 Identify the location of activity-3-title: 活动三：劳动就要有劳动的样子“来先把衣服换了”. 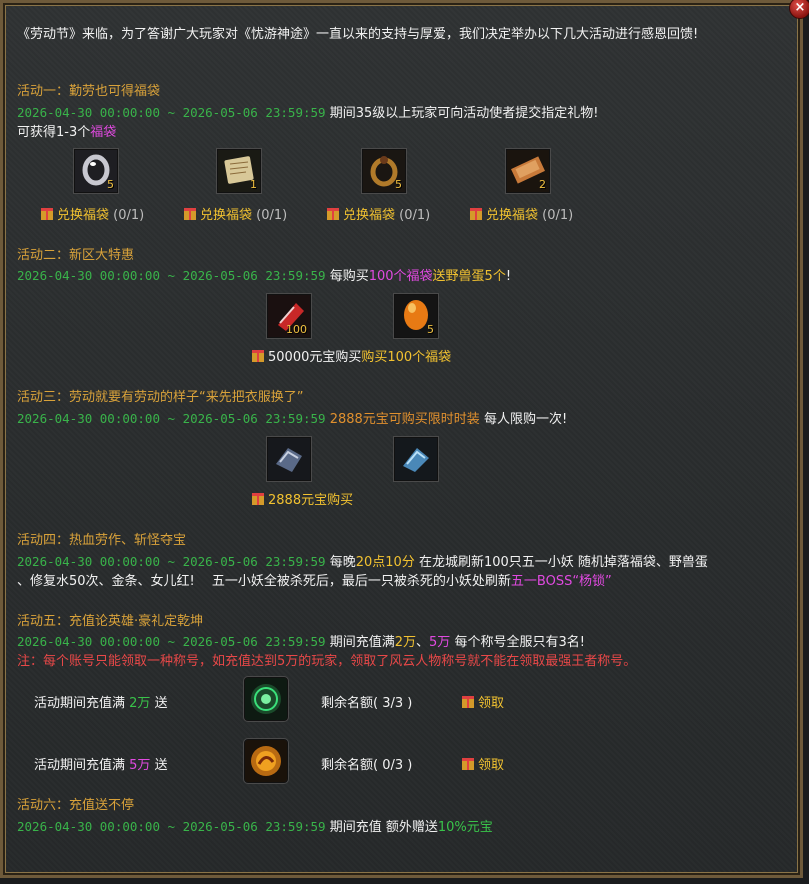
(160, 397).